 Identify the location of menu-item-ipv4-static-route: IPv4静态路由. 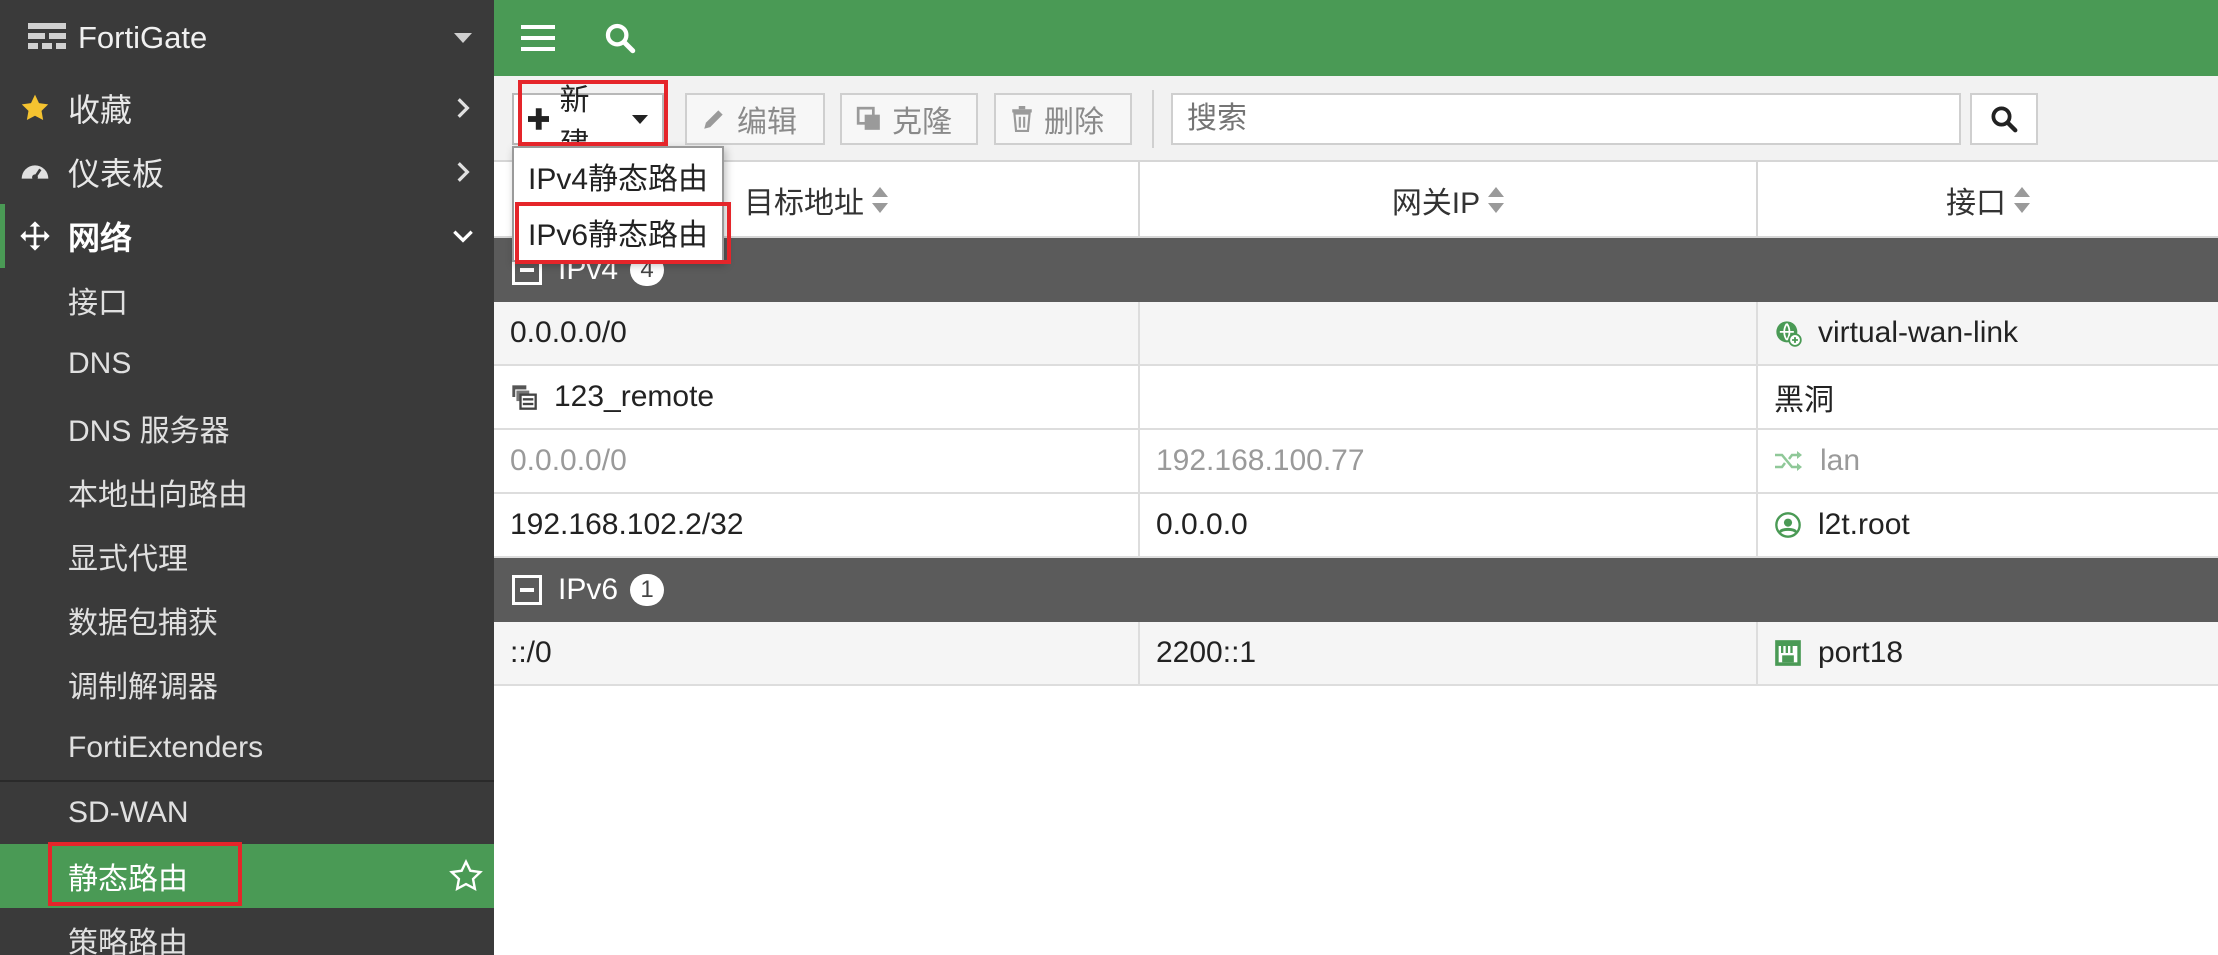
(618, 176).